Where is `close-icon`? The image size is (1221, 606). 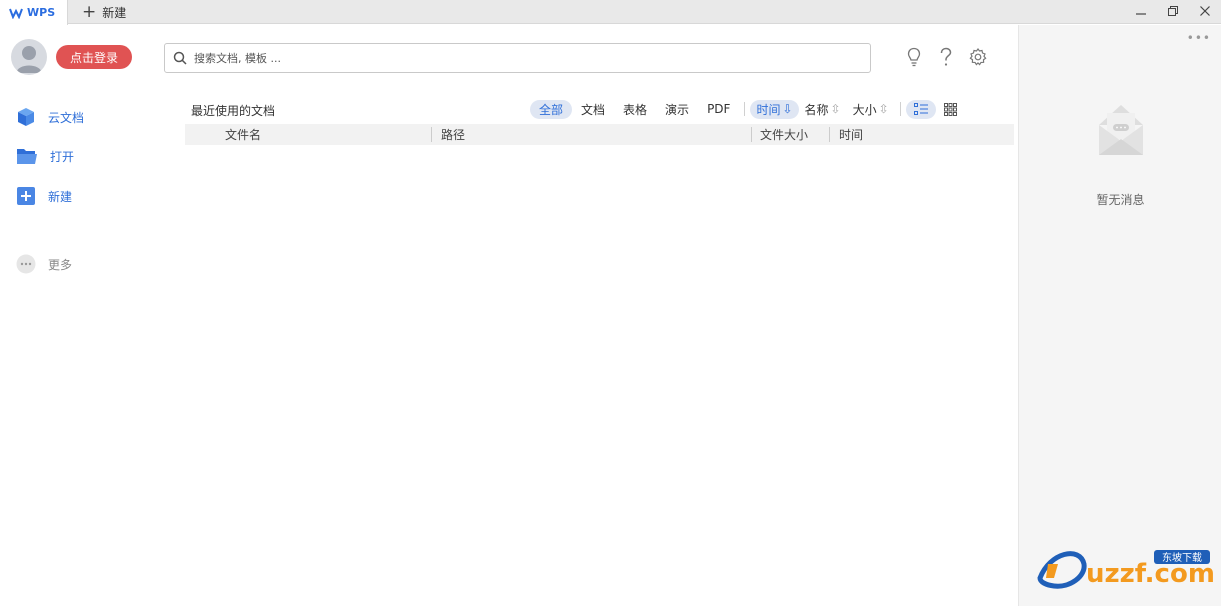
close-icon is located at coordinates (1205, 11).